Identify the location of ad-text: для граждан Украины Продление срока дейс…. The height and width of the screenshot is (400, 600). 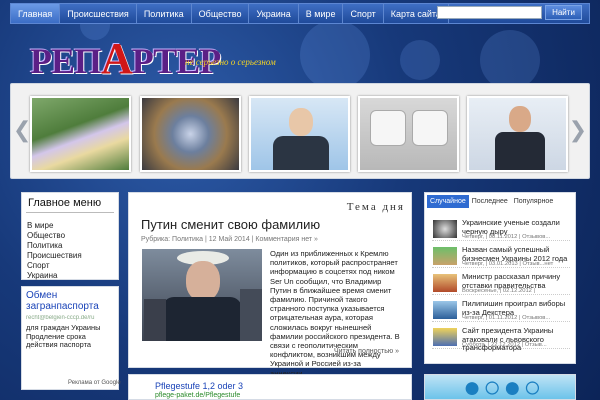
(63, 336).